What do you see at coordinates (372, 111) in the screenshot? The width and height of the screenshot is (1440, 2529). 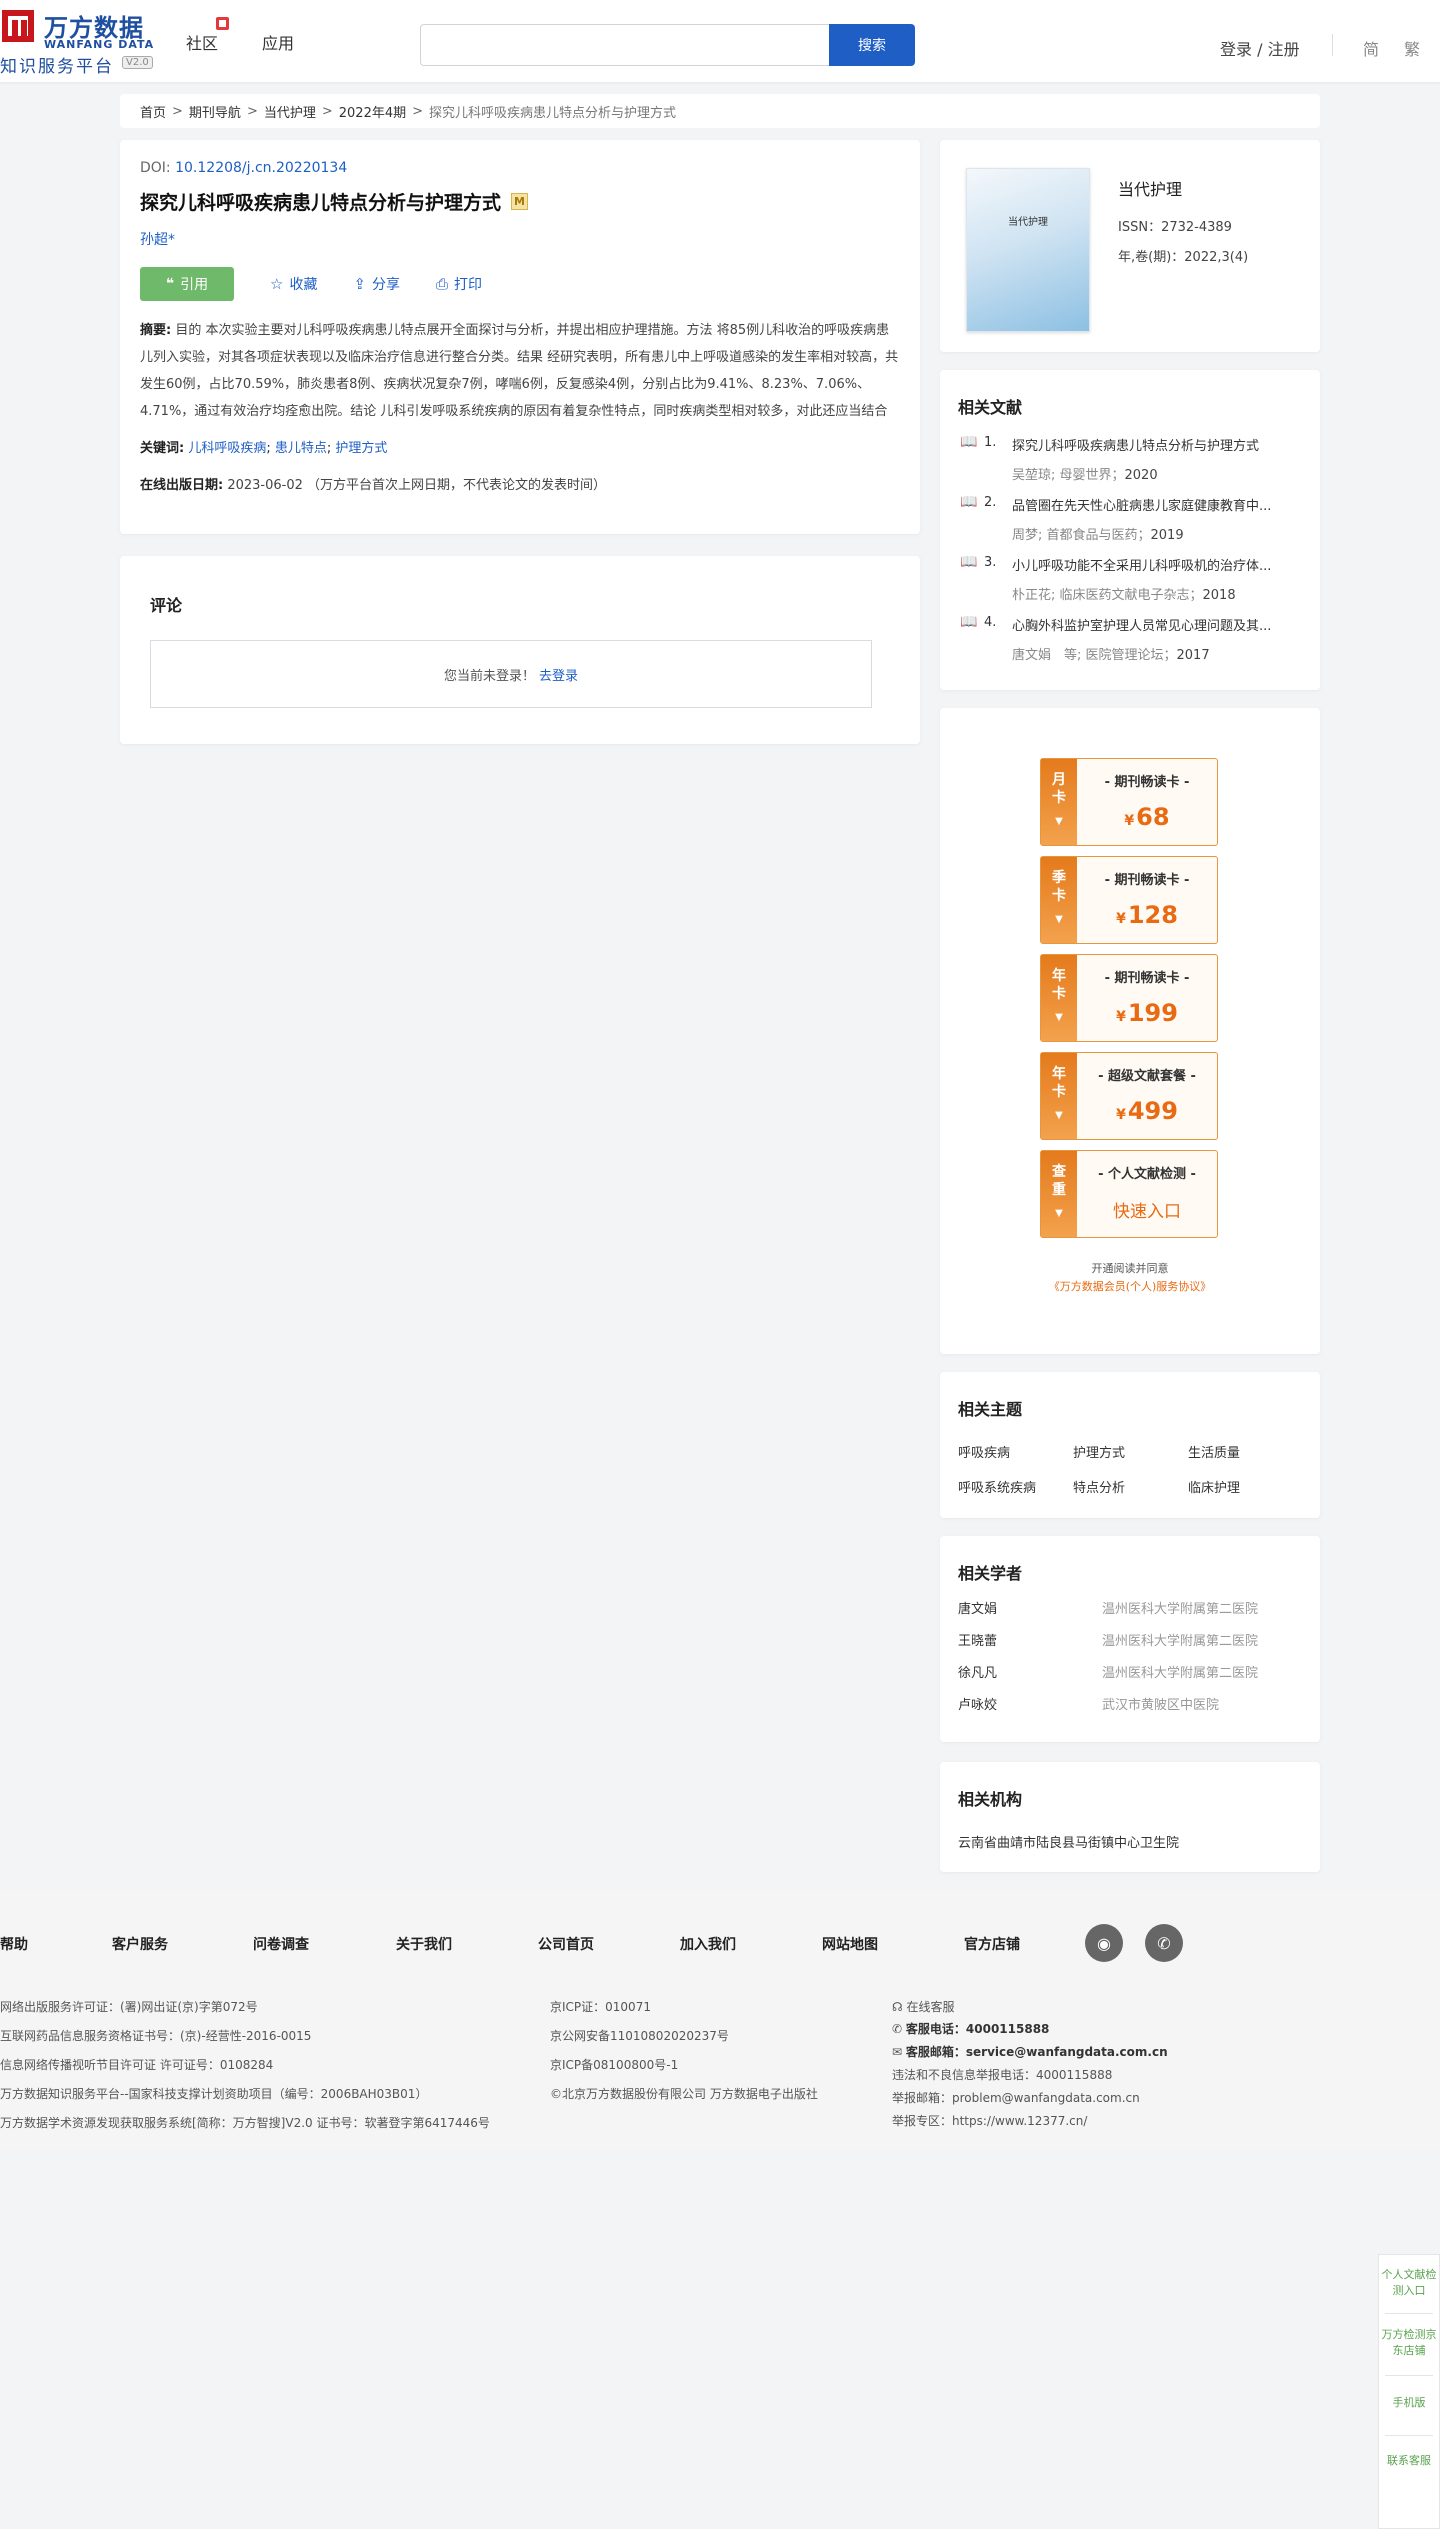 I see `breadcrumb-issue: 2022年4期` at bounding box center [372, 111].